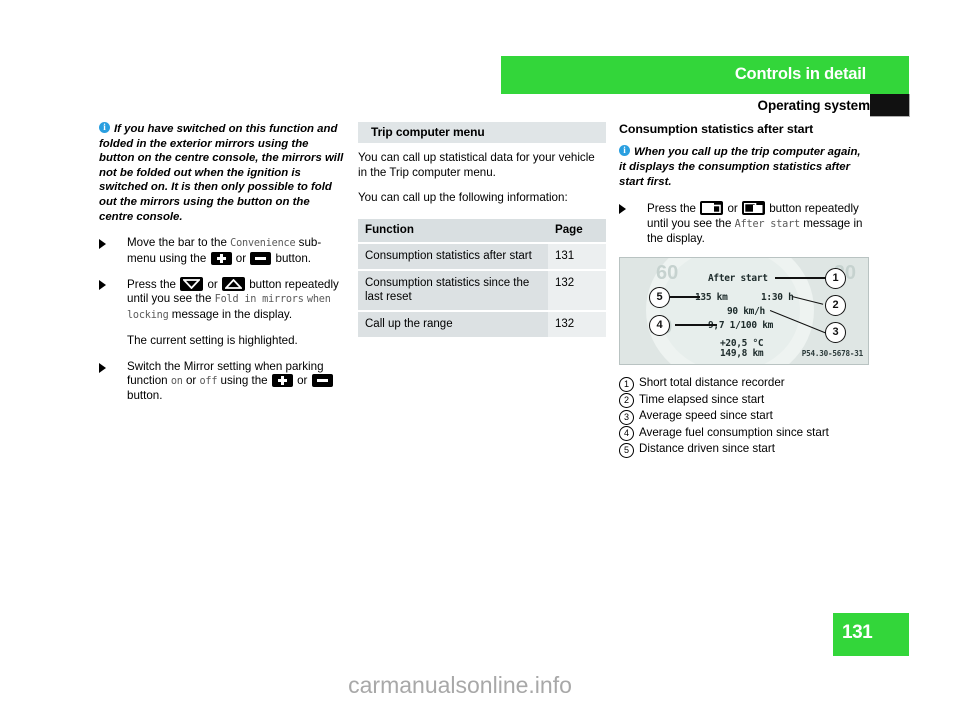 This screenshot has height=708, width=960. What do you see at coordinates (453, 230) in the screenshot?
I see `column-header-function: Function` at bounding box center [453, 230].